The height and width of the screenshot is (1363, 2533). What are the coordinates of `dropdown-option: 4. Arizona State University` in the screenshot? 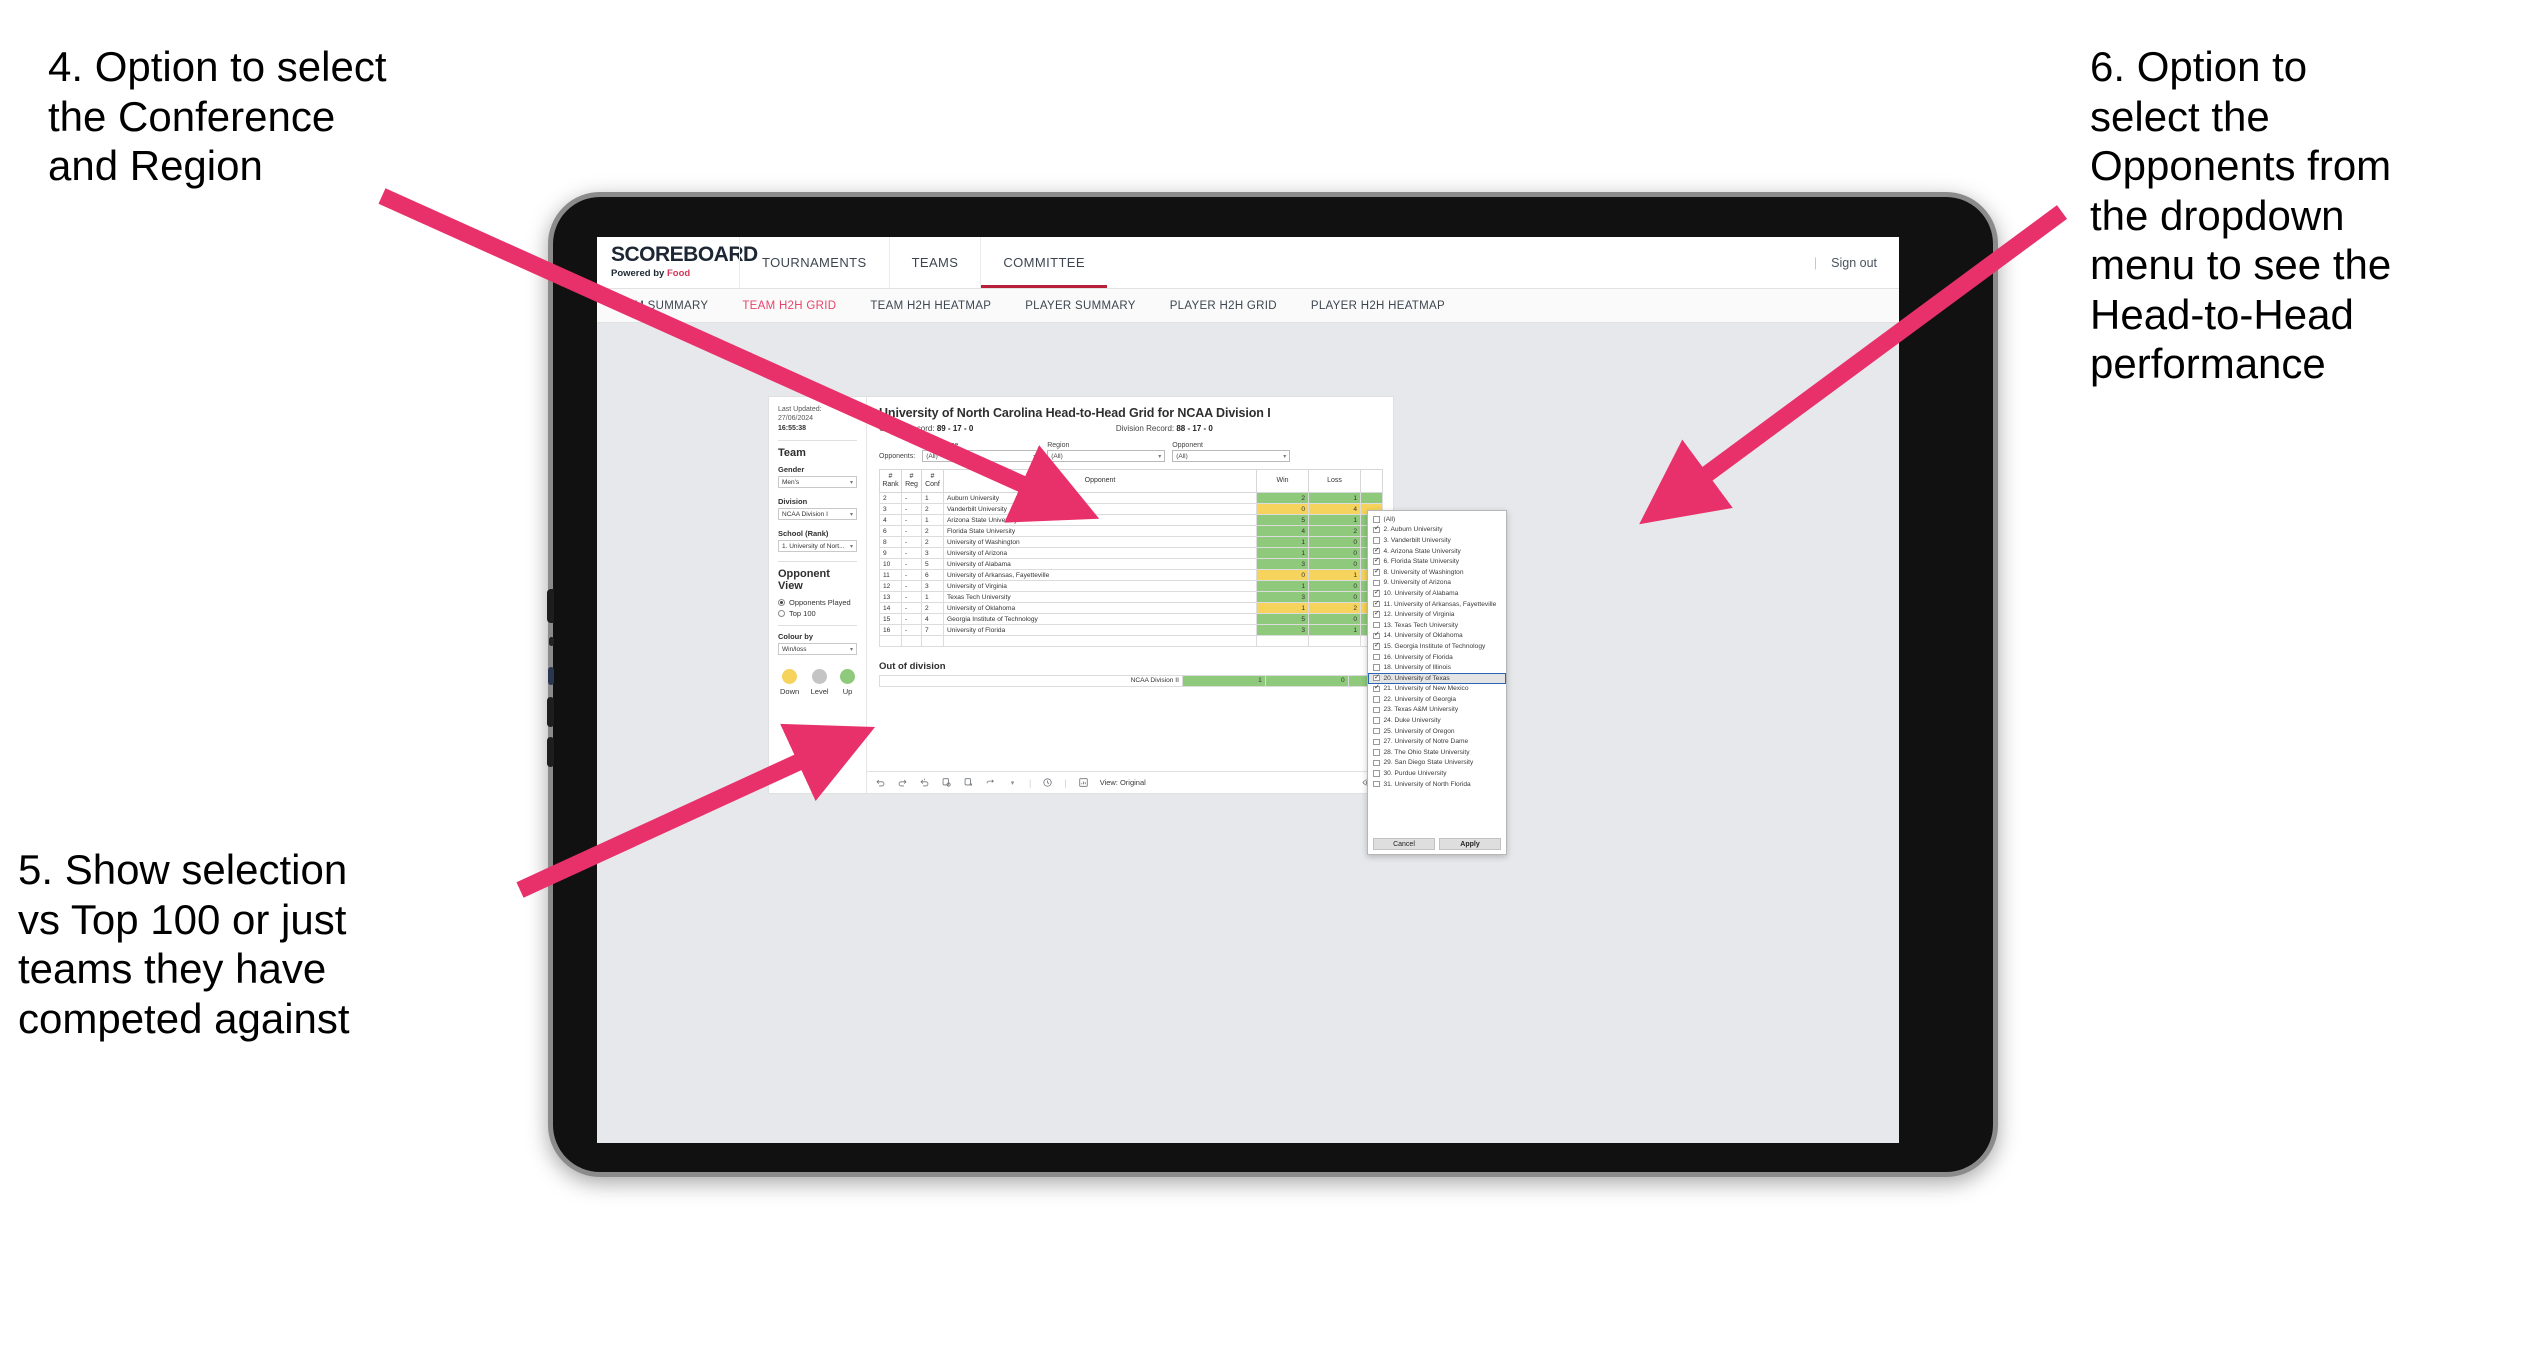 It's located at (1437, 551).